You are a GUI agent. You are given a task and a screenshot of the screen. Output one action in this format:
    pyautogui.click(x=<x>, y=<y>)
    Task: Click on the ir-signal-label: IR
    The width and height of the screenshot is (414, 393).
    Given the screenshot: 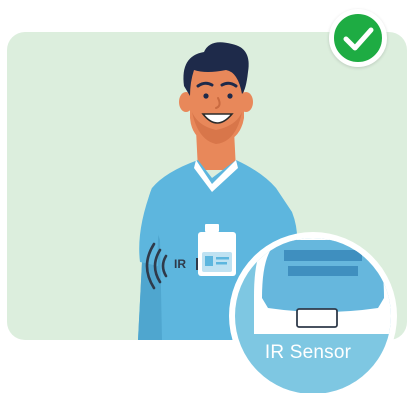 What is the action you would take?
    pyautogui.click(x=180, y=264)
    